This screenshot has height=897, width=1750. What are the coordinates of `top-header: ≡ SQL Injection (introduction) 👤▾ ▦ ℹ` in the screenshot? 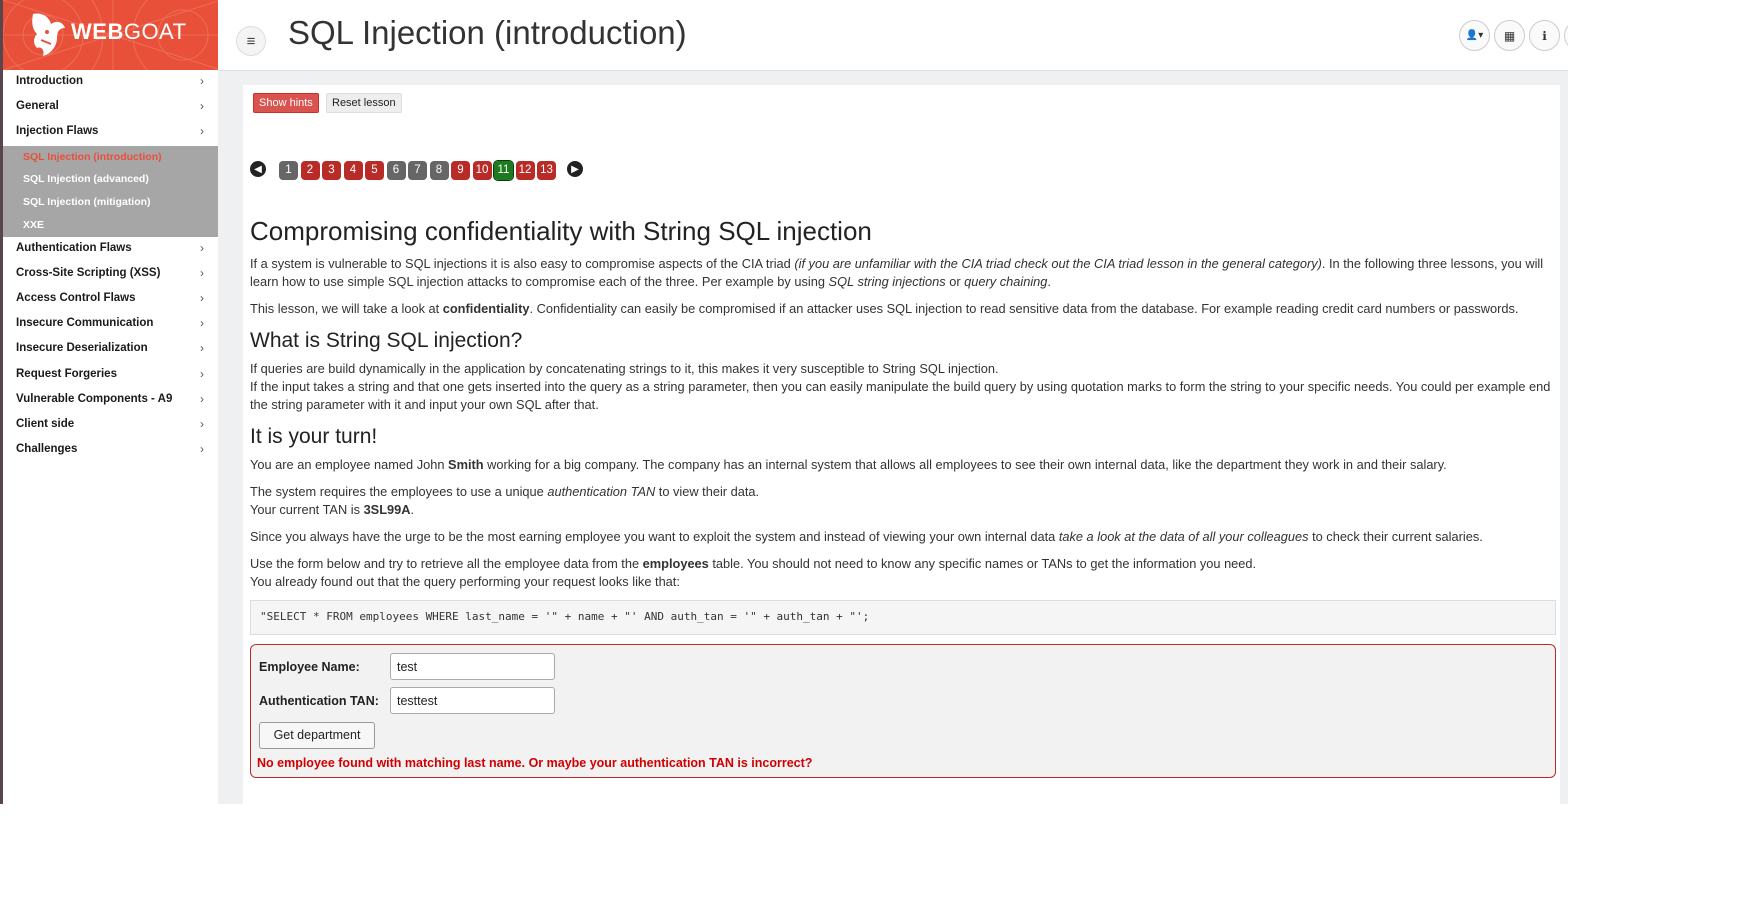 It's located at (893, 35).